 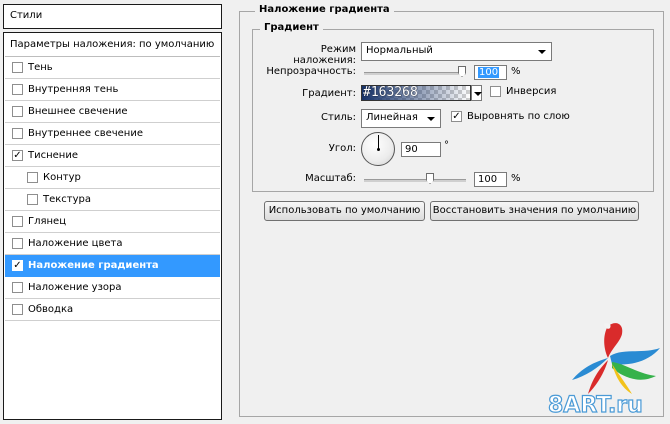 I want to click on color-overlay-checkbox, so click(x=17, y=243).